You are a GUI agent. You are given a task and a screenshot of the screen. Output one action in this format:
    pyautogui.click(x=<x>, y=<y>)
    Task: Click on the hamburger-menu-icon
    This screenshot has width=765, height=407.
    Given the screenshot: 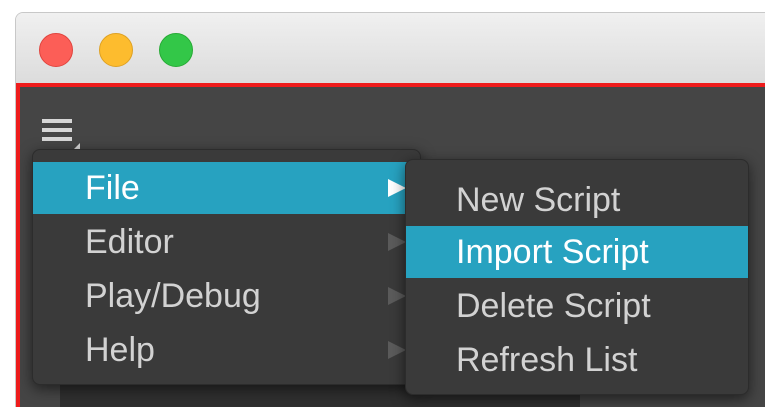 What is the action you would take?
    pyautogui.click(x=61, y=135)
    